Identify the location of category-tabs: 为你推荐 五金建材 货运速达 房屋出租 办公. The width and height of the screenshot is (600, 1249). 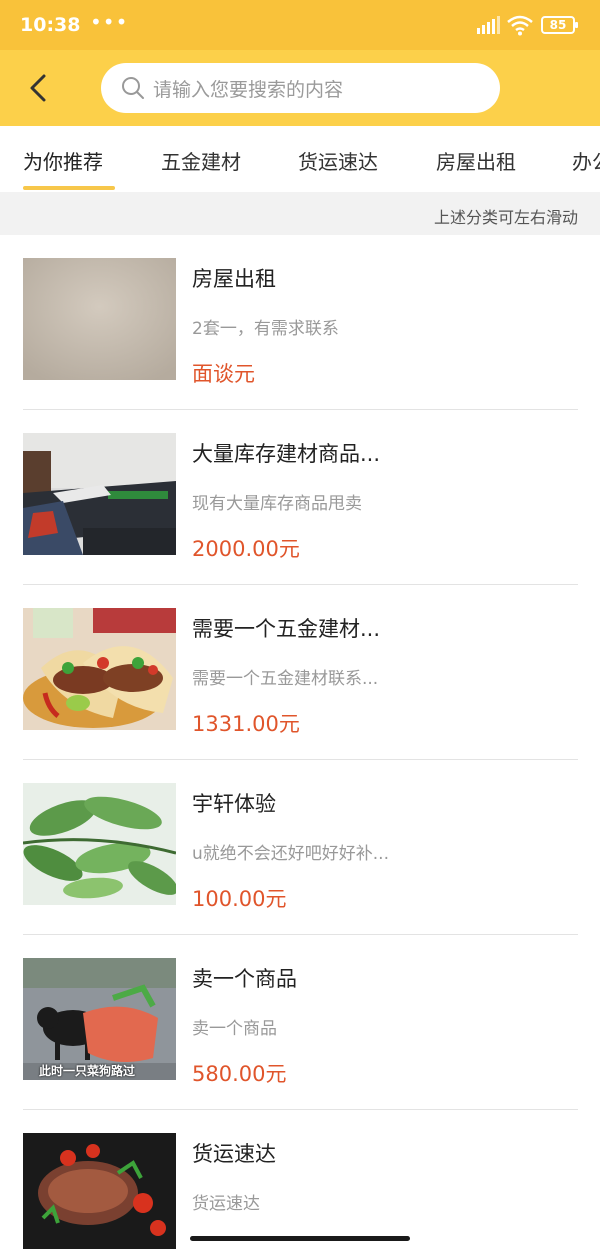
(300, 159).